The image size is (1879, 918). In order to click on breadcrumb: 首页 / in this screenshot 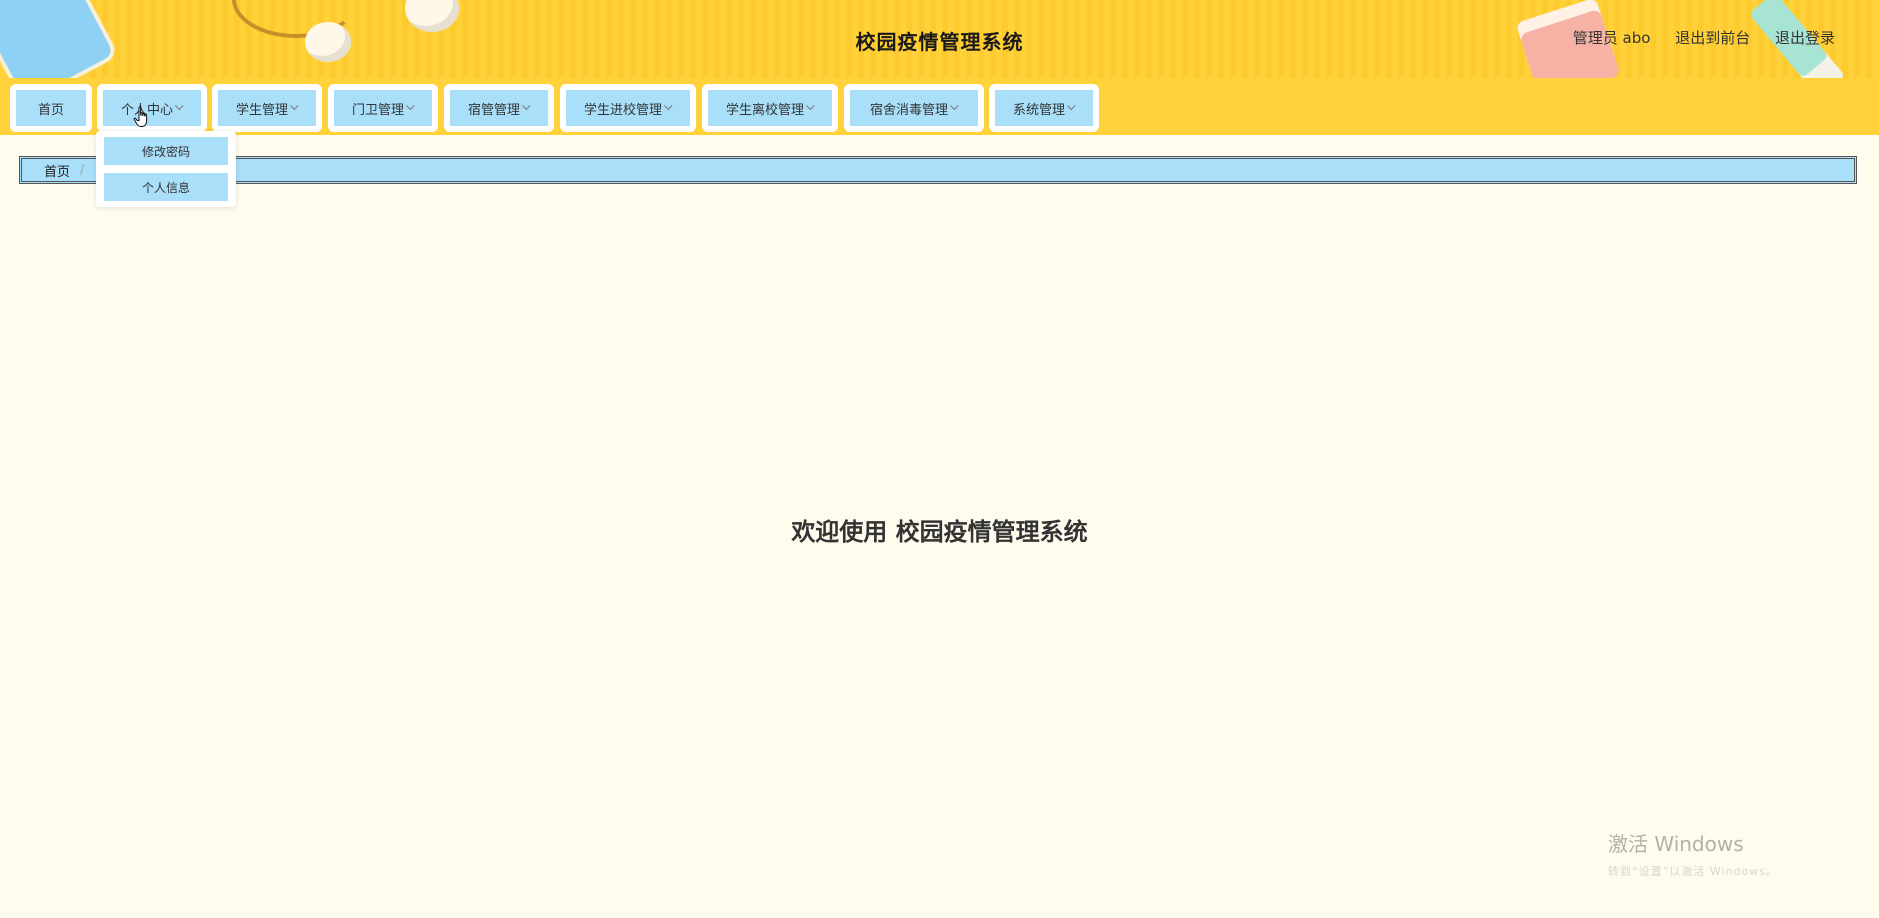, I will do `click(938, 170)`.